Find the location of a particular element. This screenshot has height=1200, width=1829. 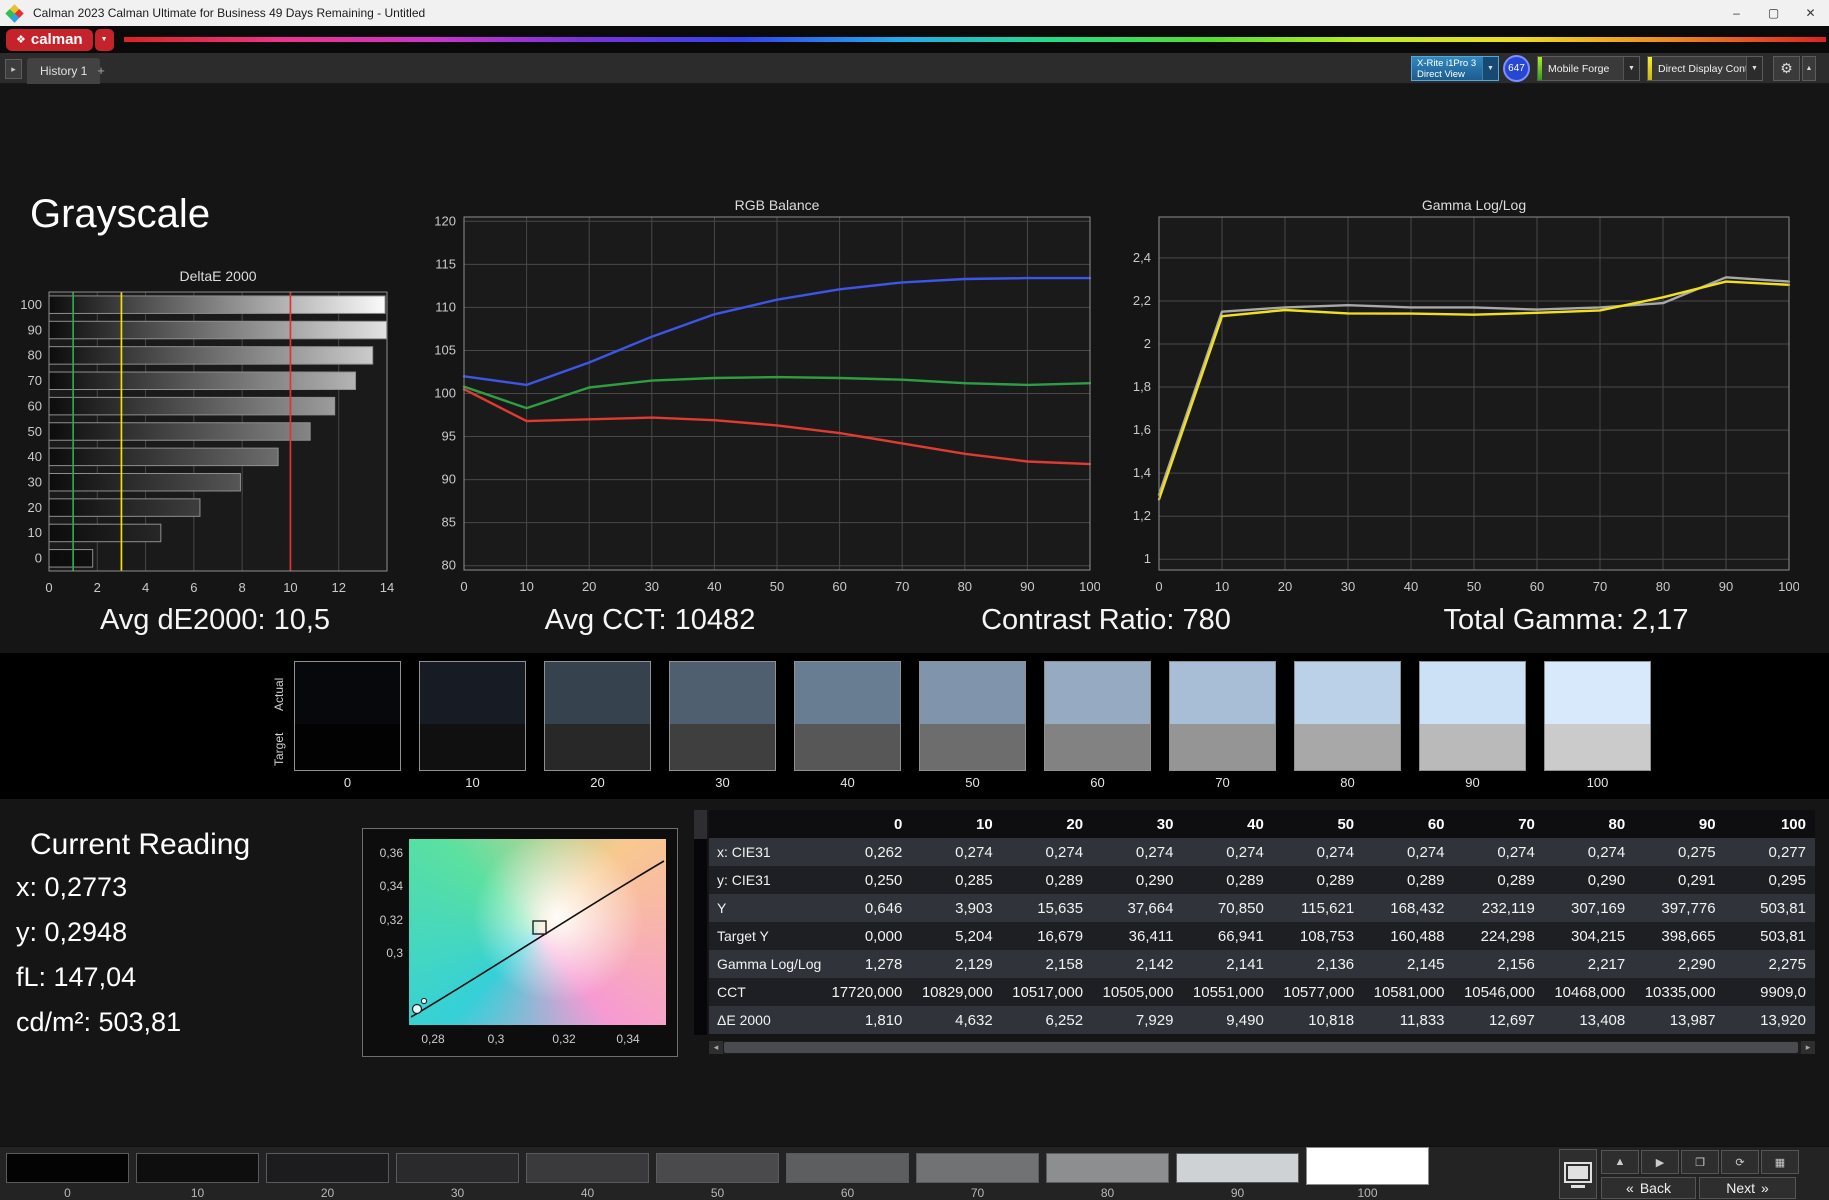

table-gutter-corner is located at coordinates (700, 824).